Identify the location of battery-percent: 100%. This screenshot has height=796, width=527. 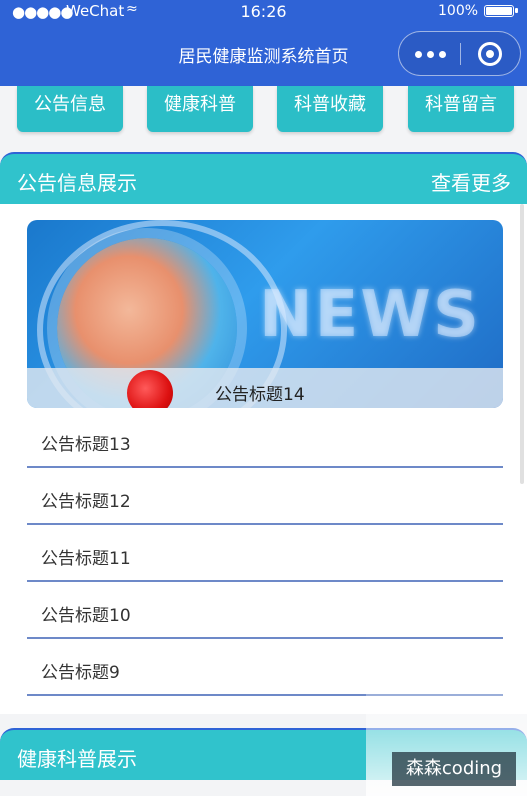
(458, 11).